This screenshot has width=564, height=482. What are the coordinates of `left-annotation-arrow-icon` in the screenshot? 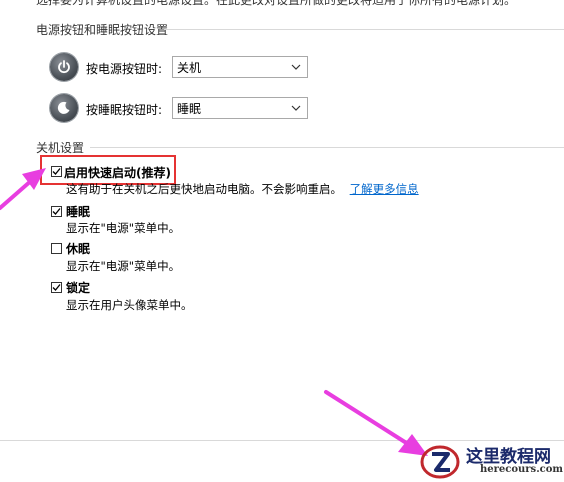 It's located at (23, 189).